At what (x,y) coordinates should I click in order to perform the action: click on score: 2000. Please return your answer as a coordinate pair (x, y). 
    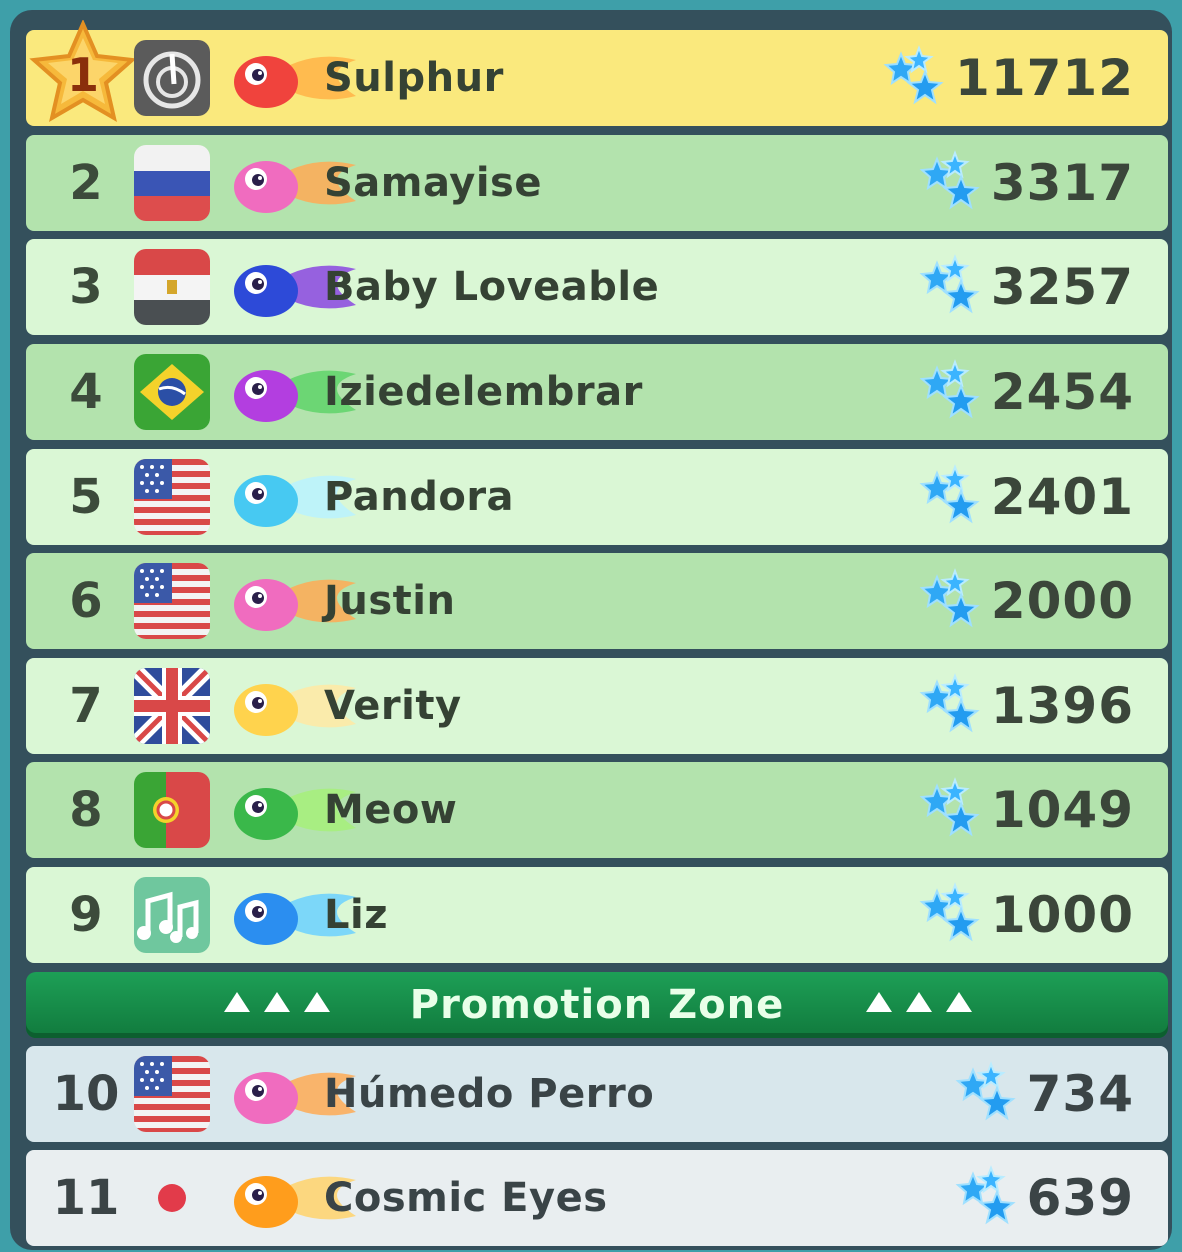
    Looking at the image, I should click on (1024, 601).